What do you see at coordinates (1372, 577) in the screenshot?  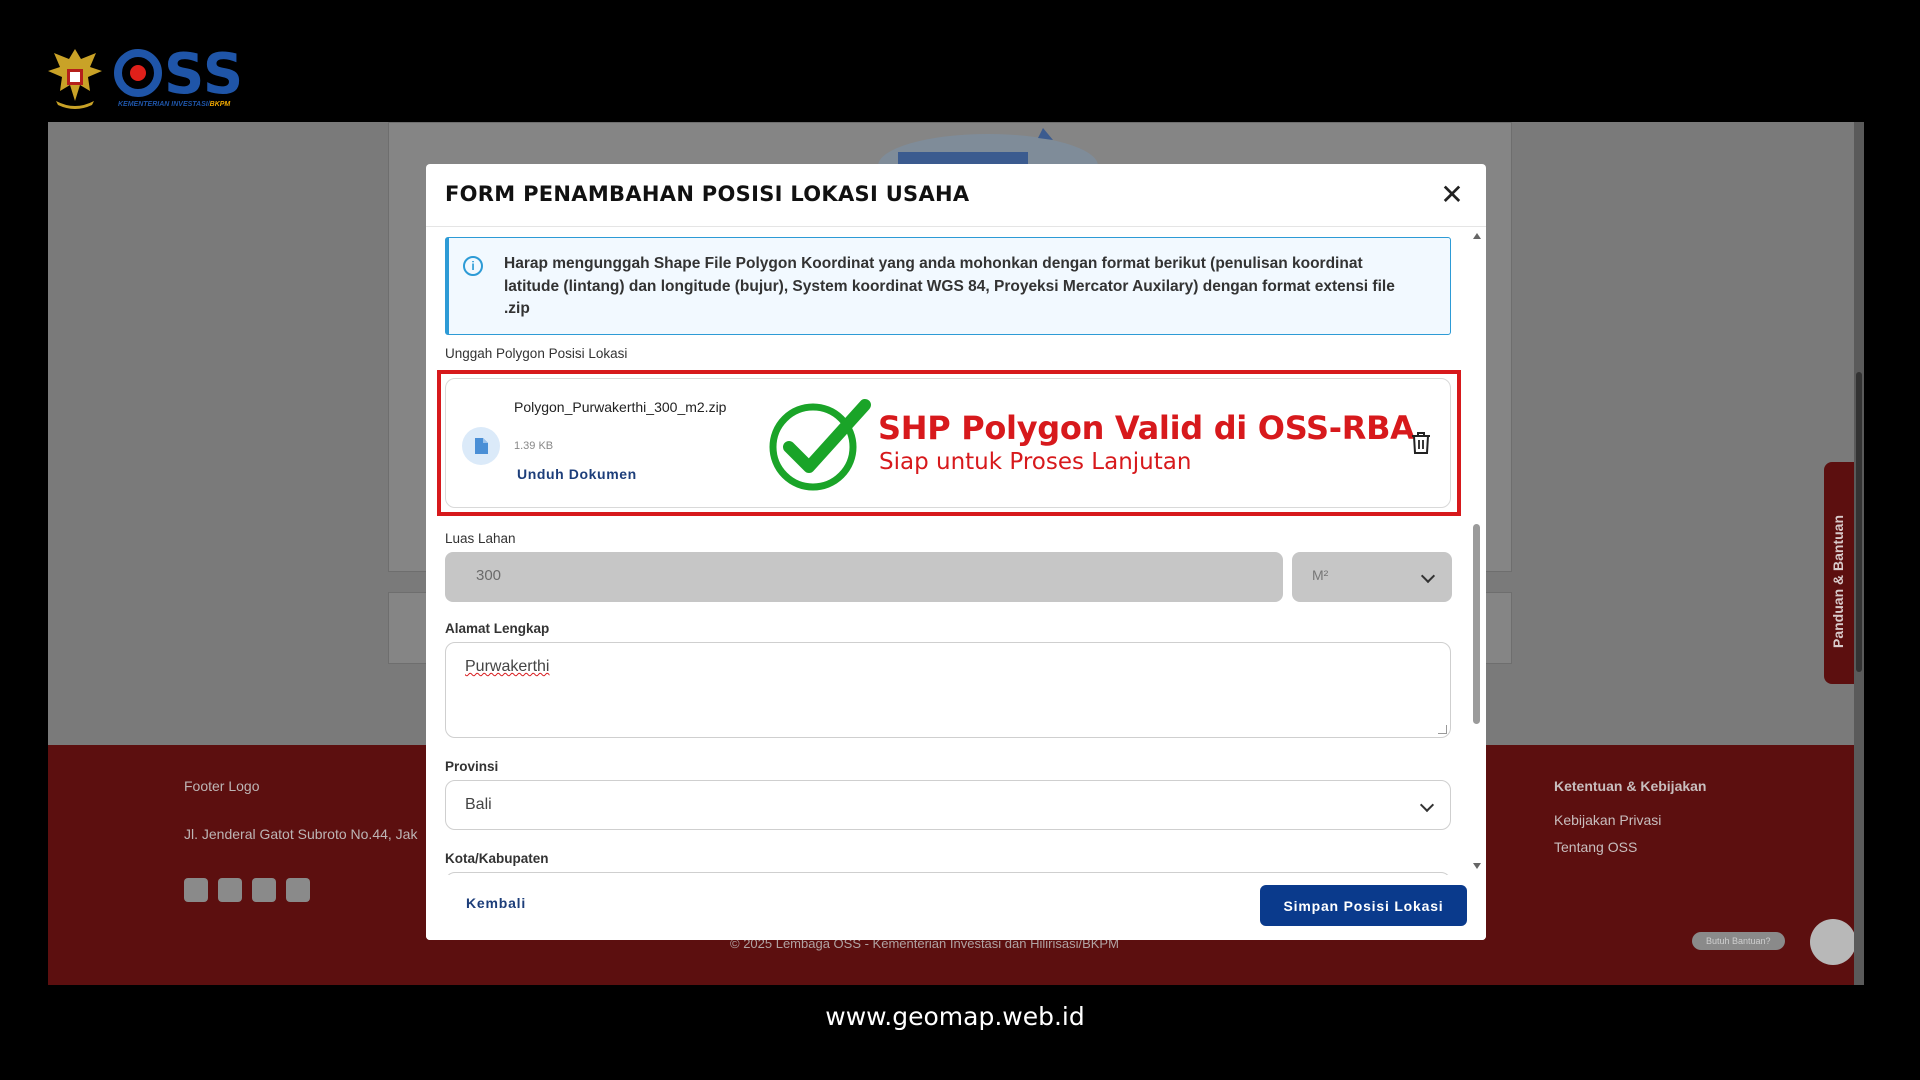 I see `unit-select: M²` at bounding box center [1372, 577].